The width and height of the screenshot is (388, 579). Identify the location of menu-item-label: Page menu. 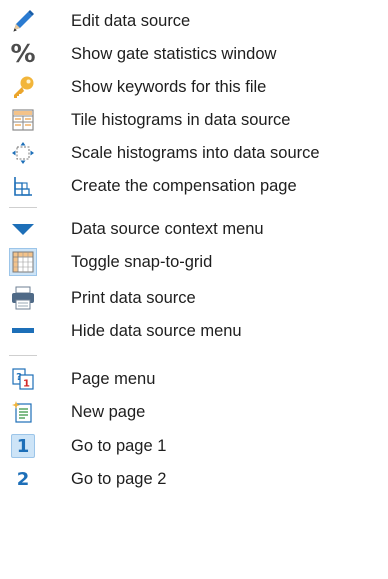
(113, 379).